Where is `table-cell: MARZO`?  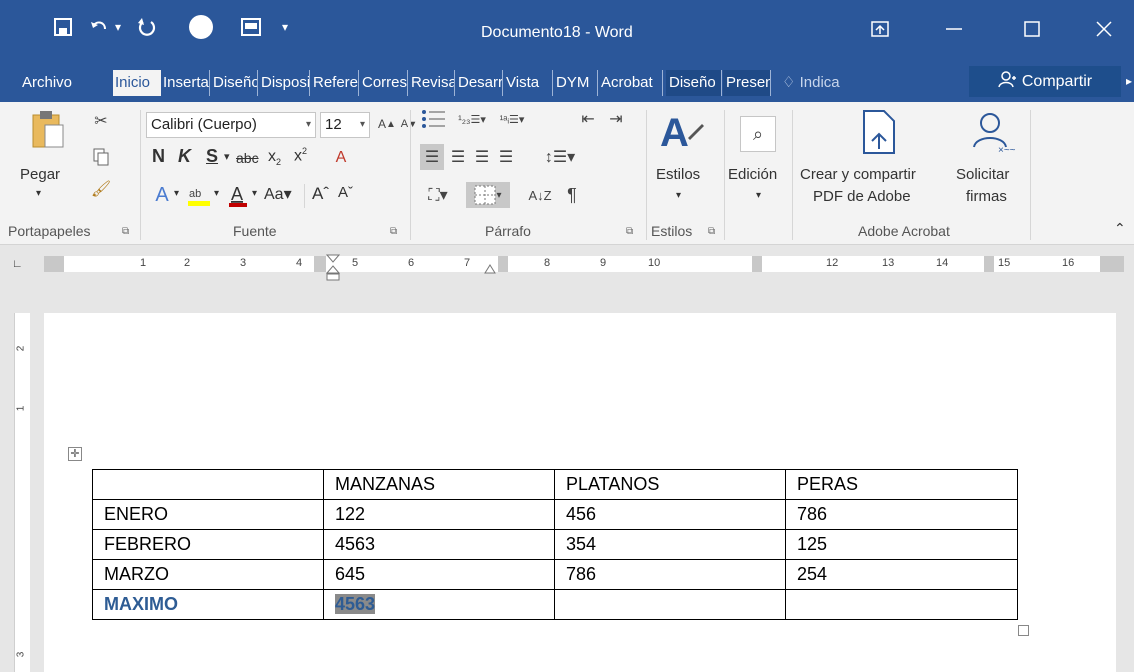
table-cell: MARZO is located at coordinates (208, 574).